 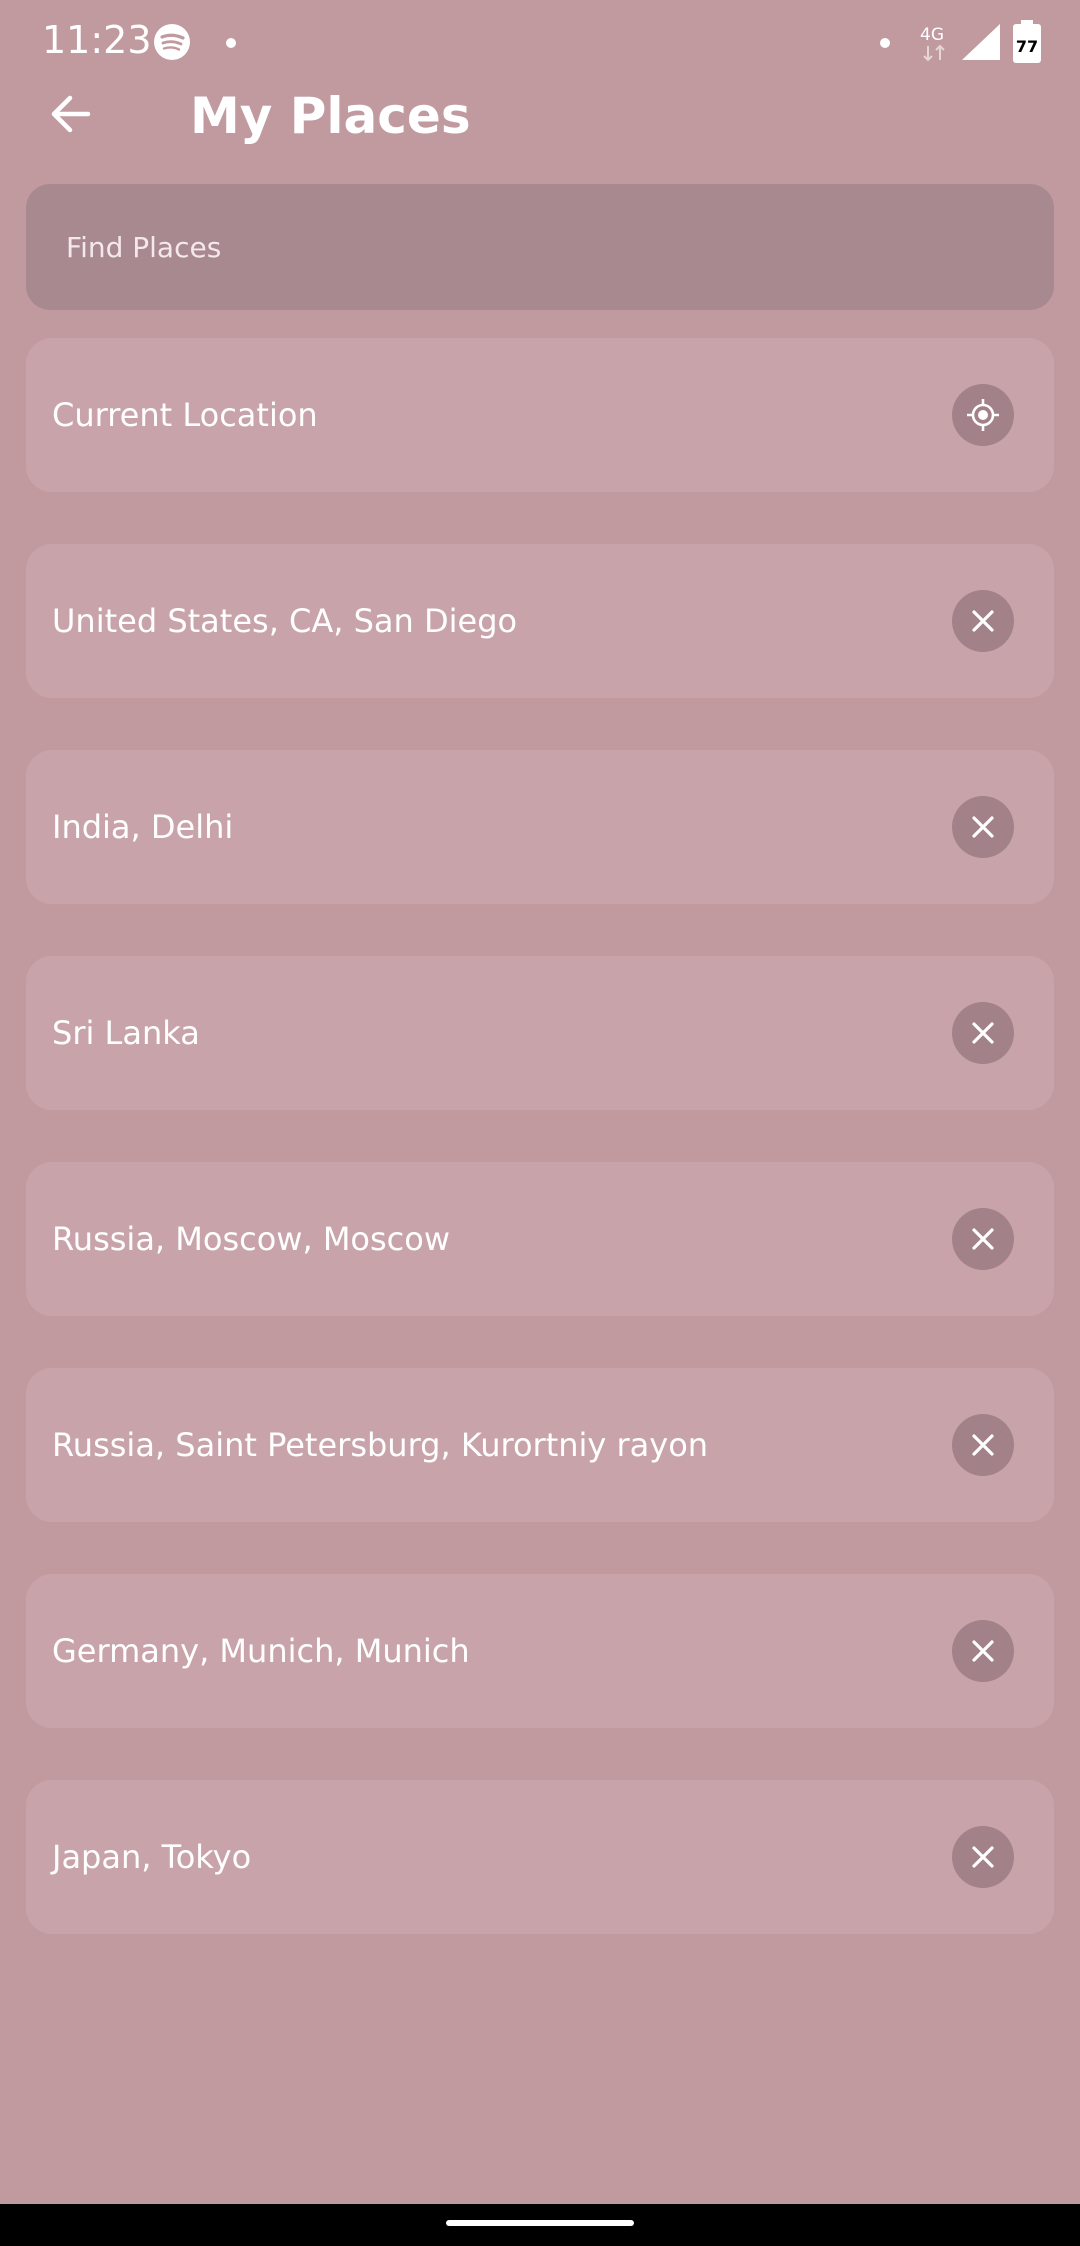 I want to click on find-places-input, so click(x=516, y=247).